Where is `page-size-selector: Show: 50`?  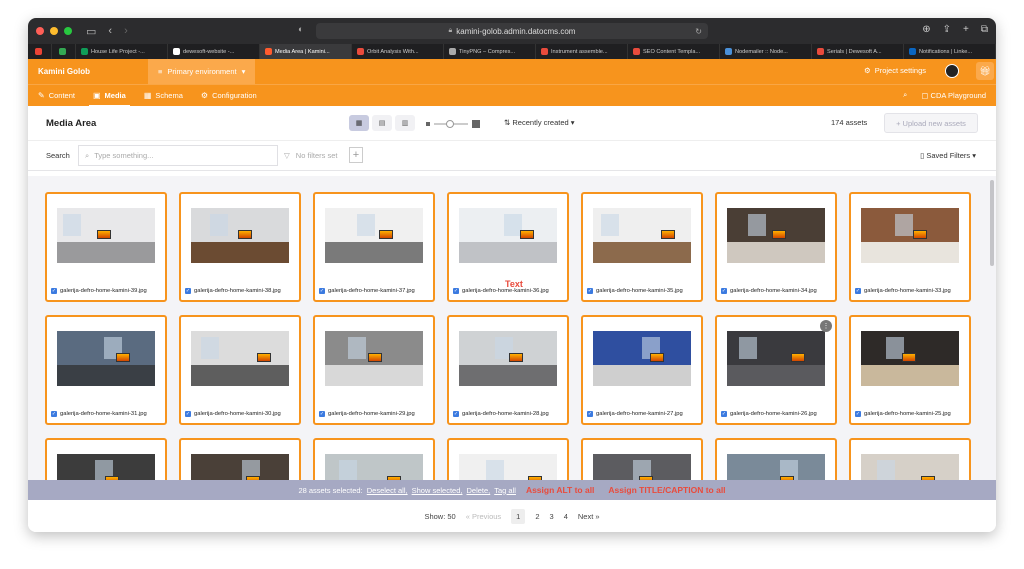 page-size-selector: Show: 50 is located at coordinates (439, 516).